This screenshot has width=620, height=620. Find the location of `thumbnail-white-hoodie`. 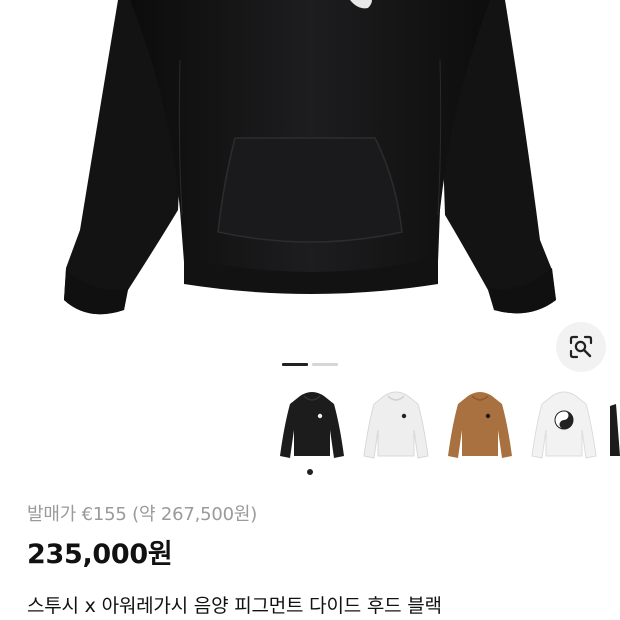

thumbnail-white-hoodie is located at coordinates (396, 424).